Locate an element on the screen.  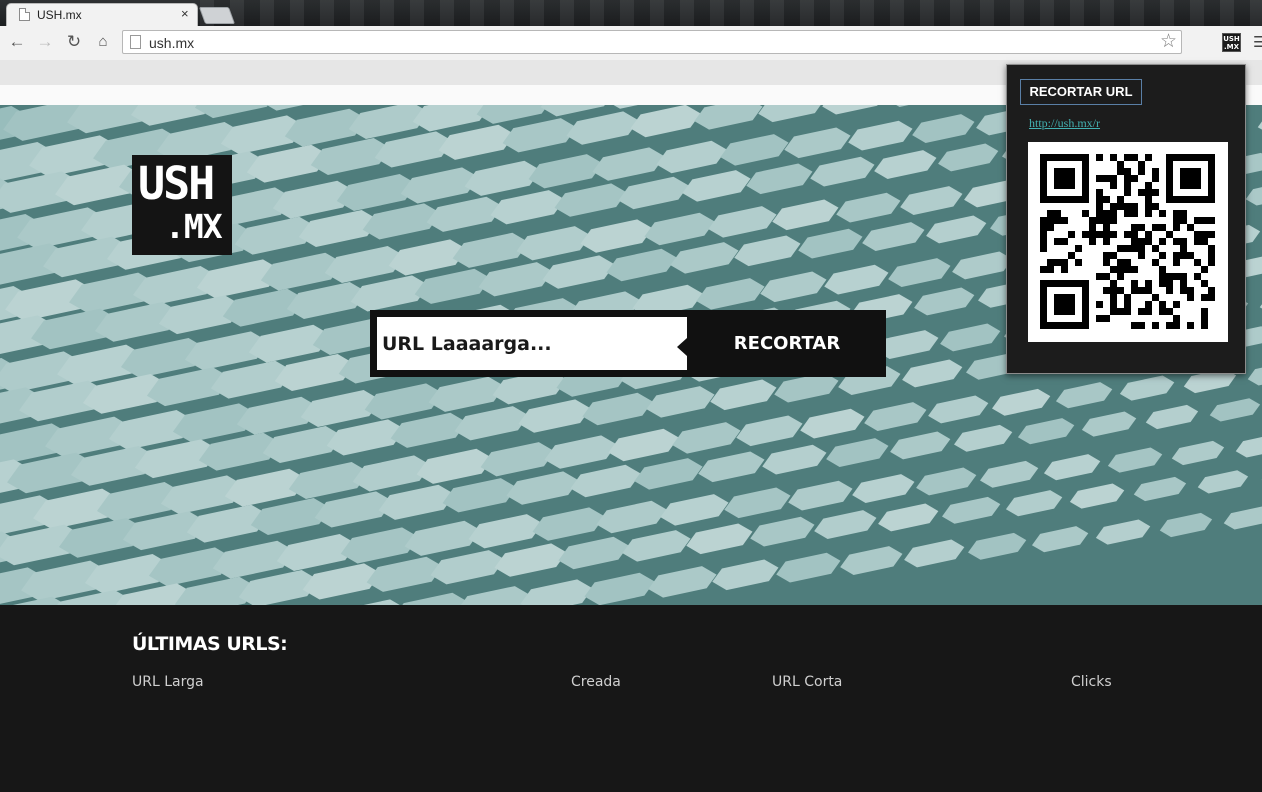
shorten-button: RECORTAR is located at coordinates (787, 343).